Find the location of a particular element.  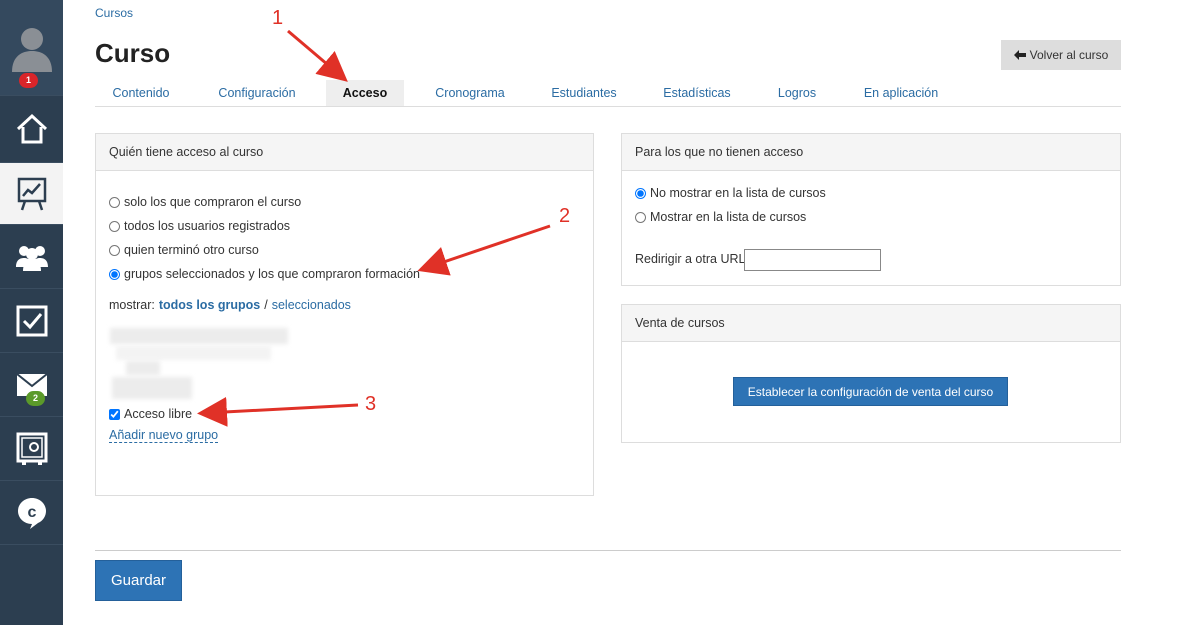

radio-registered is located at coordinates (114, 226).